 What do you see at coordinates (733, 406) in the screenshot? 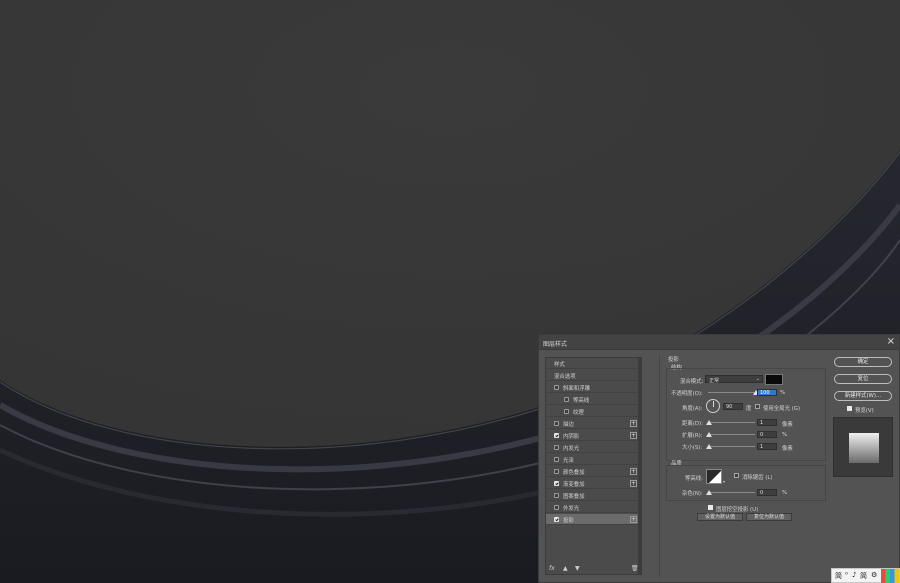
I see `angle-input: 90` at bounding box center [733, 406].